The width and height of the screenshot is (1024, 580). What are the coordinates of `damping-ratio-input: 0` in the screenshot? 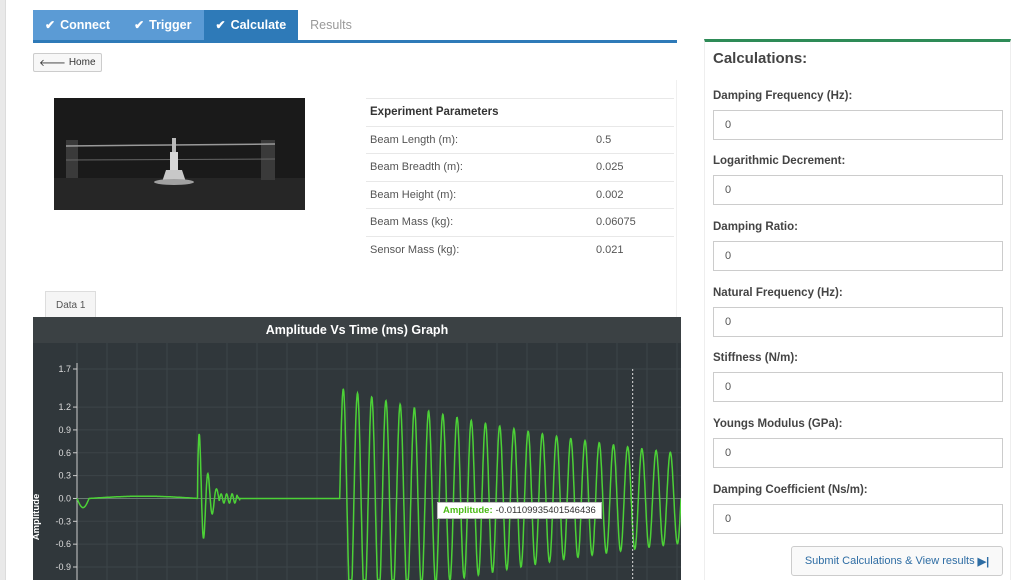 It's located at (858, 256).